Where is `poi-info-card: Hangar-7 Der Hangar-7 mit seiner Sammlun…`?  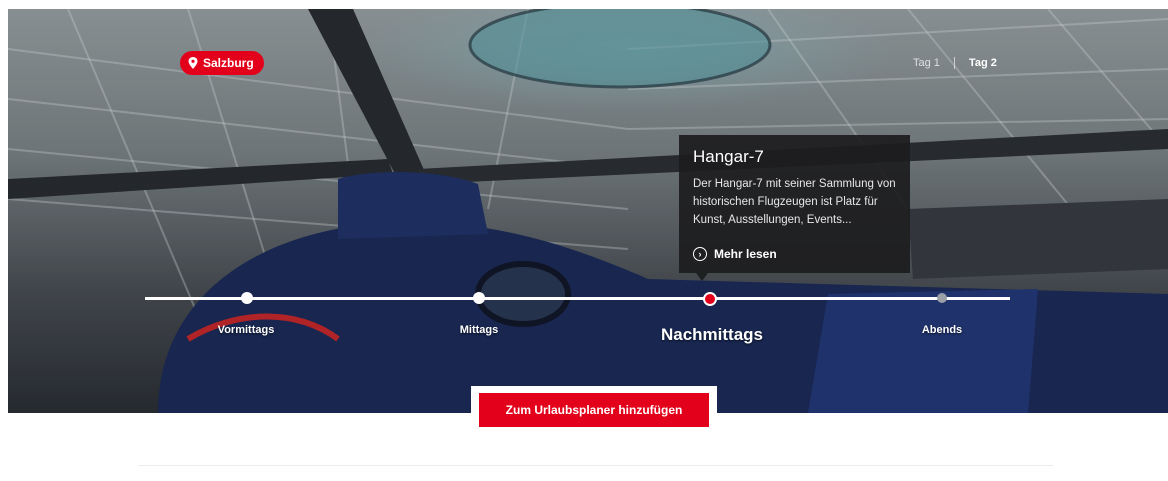 poi-info-card: Hangar-7 Der Hangar-7 mit seiner Sammlun… is located at coordinates (794, 204).